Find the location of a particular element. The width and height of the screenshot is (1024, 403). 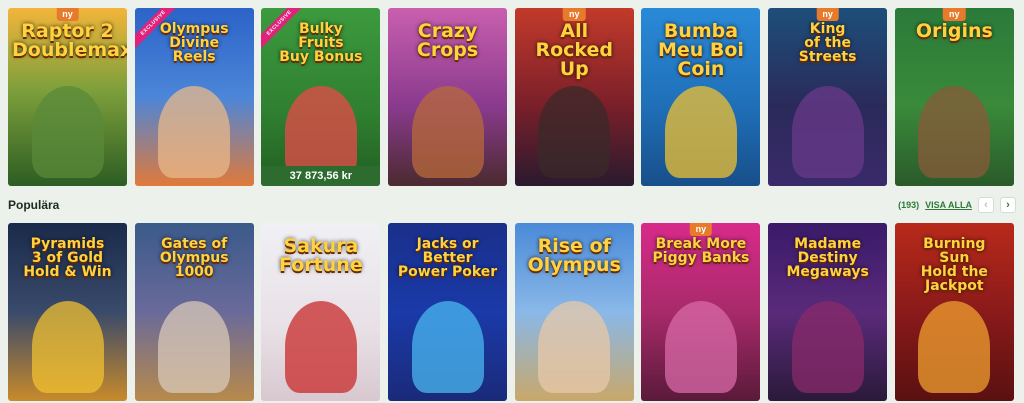

game-tile: Olympus Divine Reels EXCLUSIVE is located at coordinates (194, 97).